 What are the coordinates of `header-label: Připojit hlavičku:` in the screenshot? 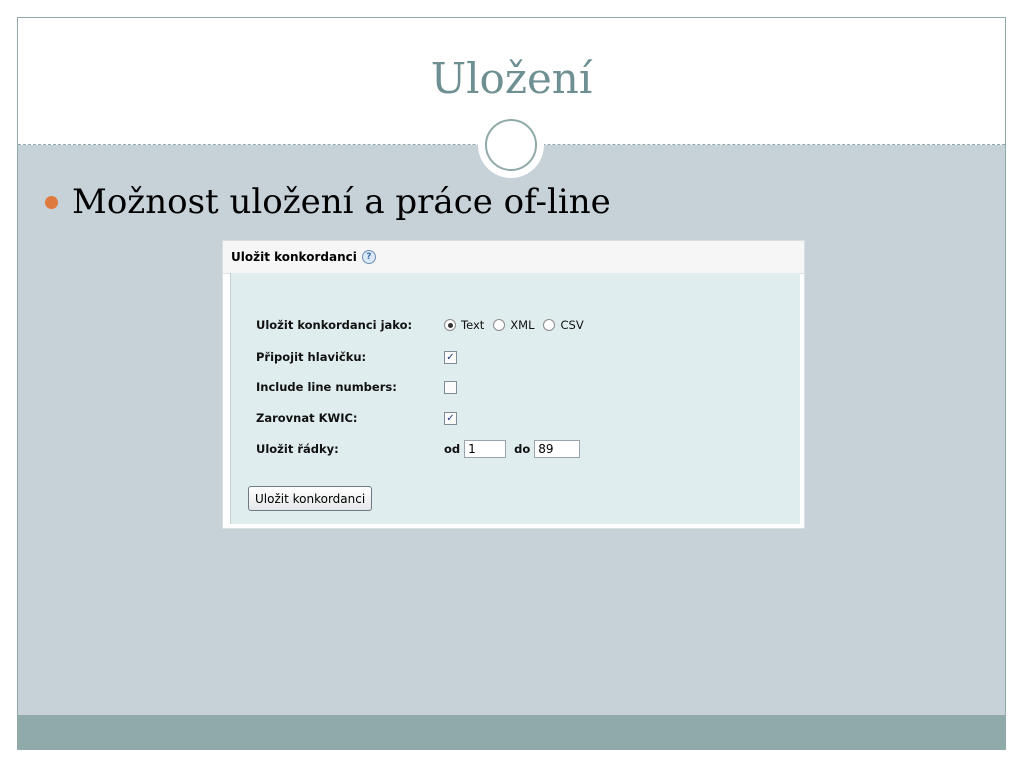 It's located at (311, 357).